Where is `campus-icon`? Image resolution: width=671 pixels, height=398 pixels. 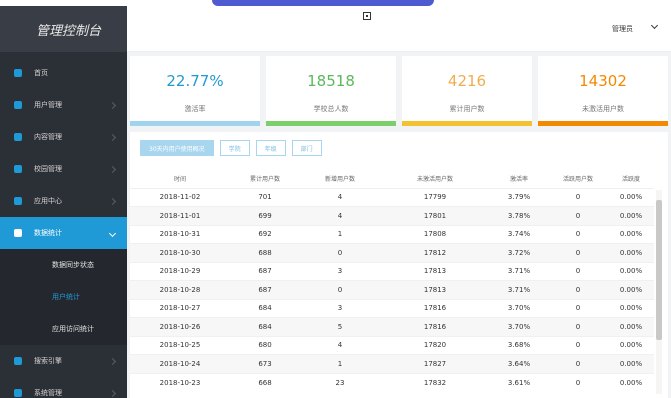 campus-icon is located at coordinates (18, 169).